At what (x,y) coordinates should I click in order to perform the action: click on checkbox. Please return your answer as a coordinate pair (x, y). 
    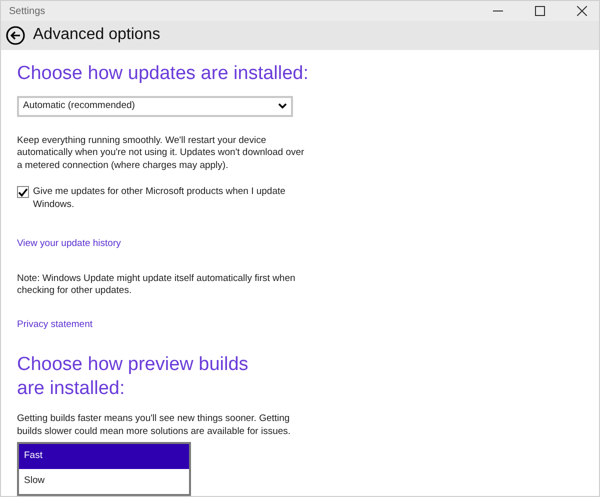
    Looking at the image, I should click on (23, 192).